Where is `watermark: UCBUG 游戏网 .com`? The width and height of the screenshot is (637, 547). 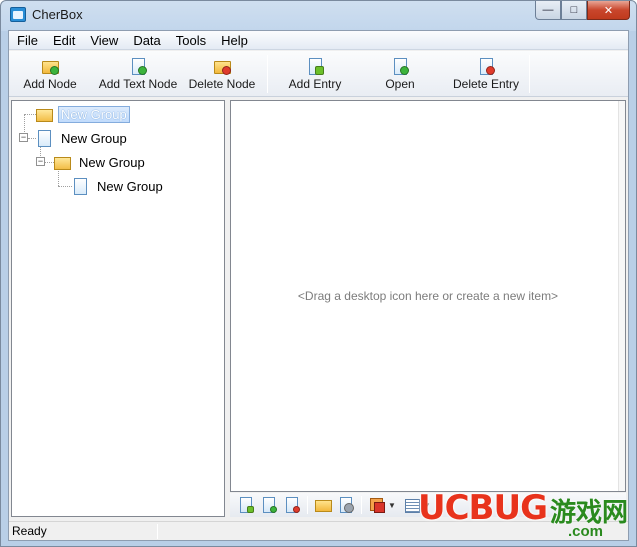
watermark: UCBUG 游戏网 .com is located at coordinates (526, 516).